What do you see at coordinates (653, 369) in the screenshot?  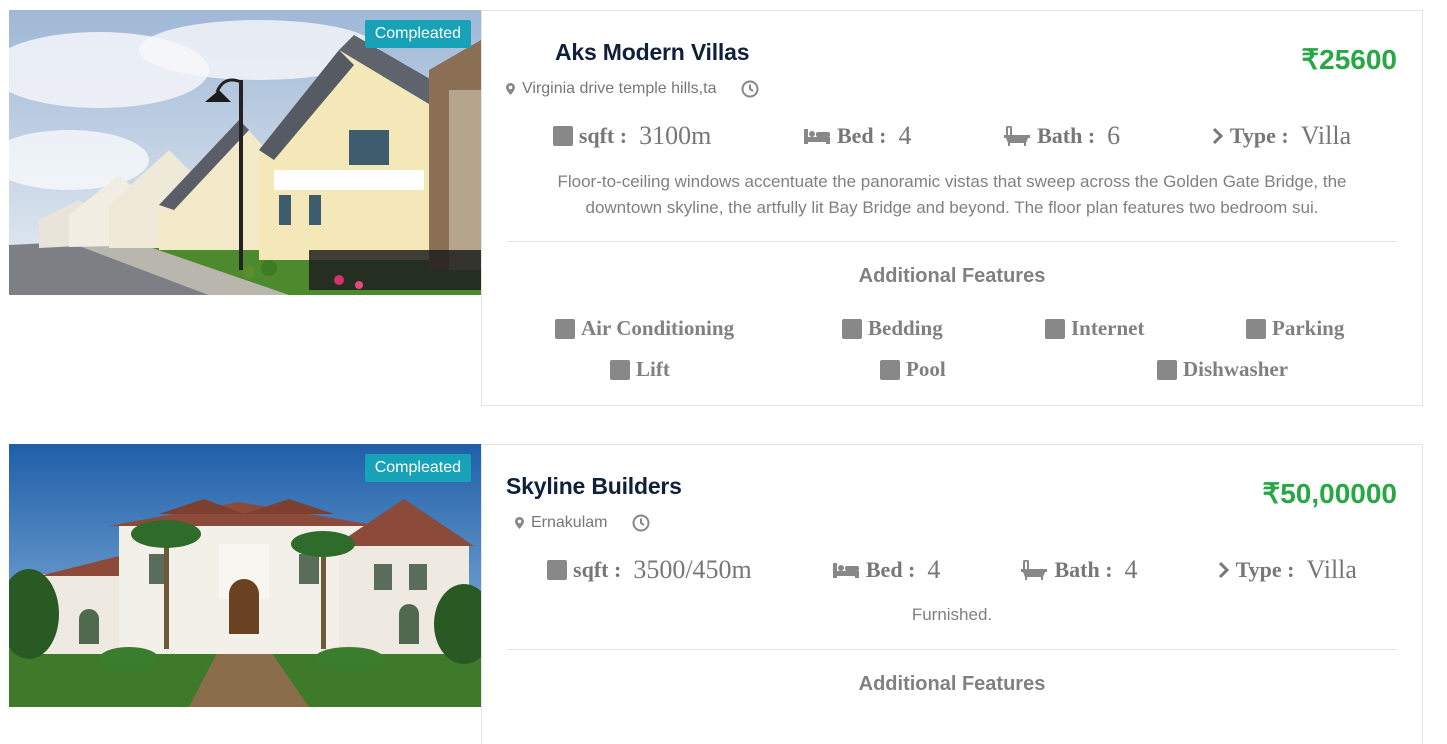 I see `feature-label: Lift` at bounding box center [653, 369].